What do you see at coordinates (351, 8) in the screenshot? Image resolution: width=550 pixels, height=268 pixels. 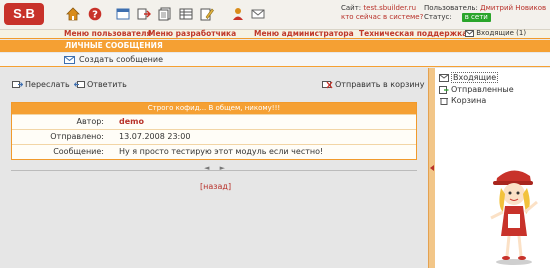 I see `site-label: Сайт:` at bounding box center [351, 8].